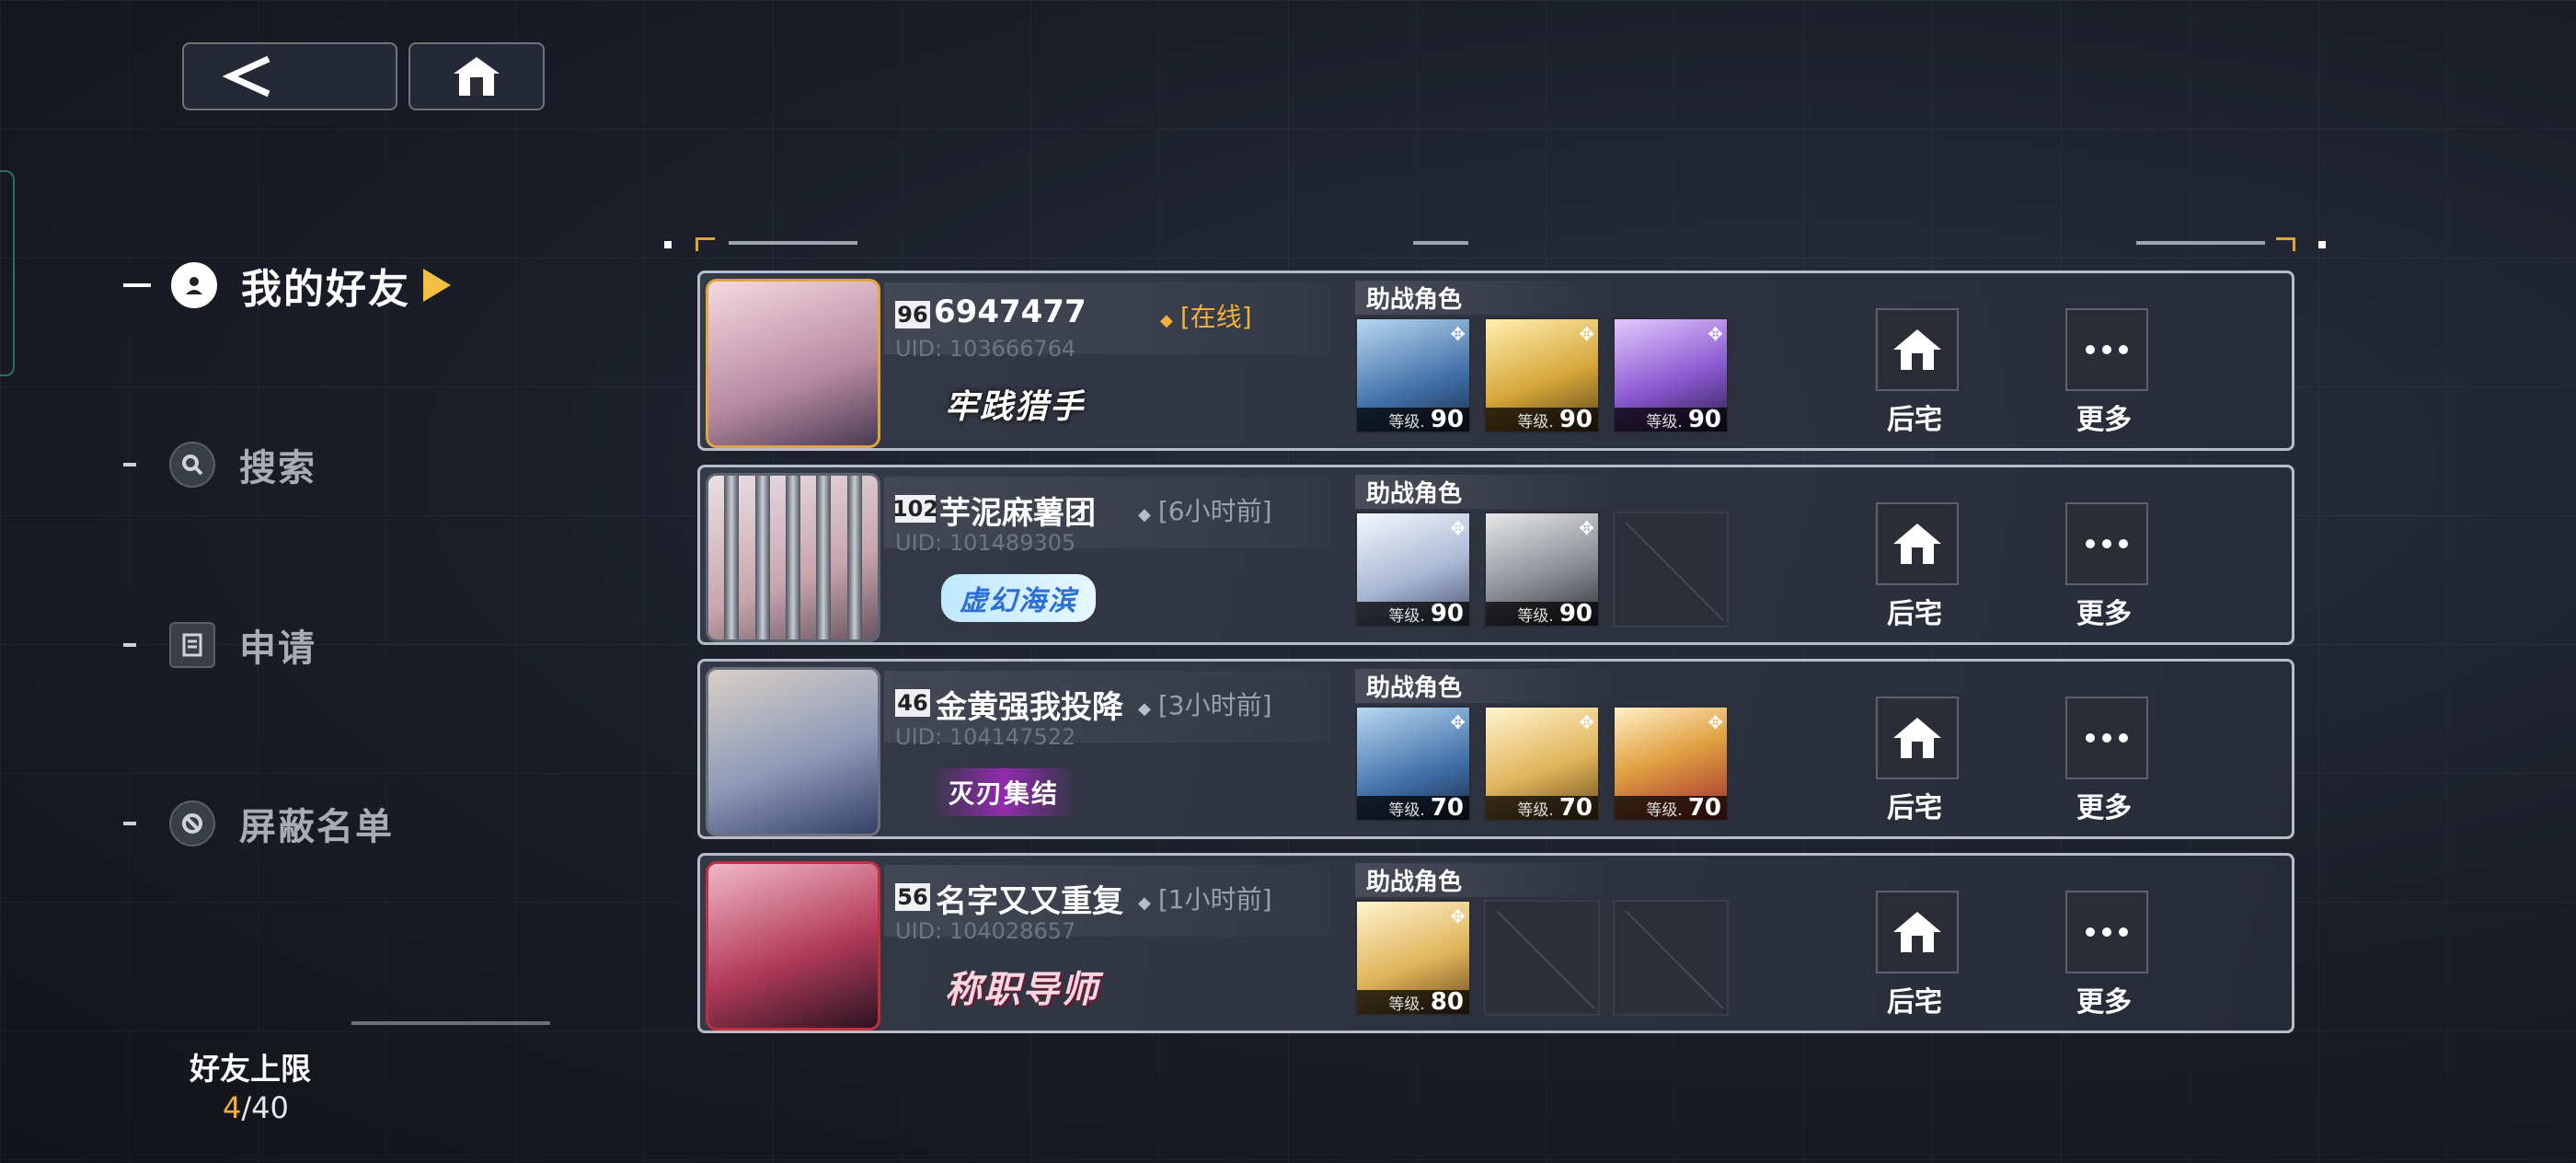  What do you see at coordinates (437, 286) in the screenshot?
I see `active-arrow-icon` at bounding box center [437, 286].